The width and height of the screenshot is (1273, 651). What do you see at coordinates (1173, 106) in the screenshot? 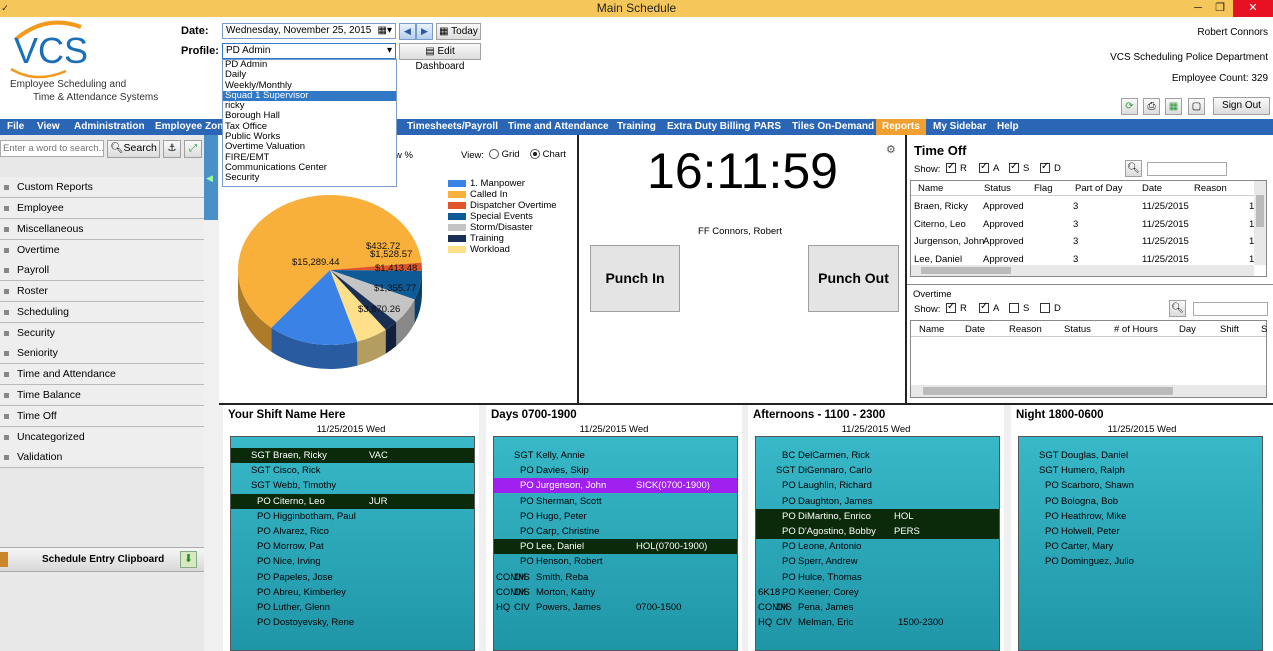
I see `tiles-icon: ▦` at bounding box center [1173, 106].